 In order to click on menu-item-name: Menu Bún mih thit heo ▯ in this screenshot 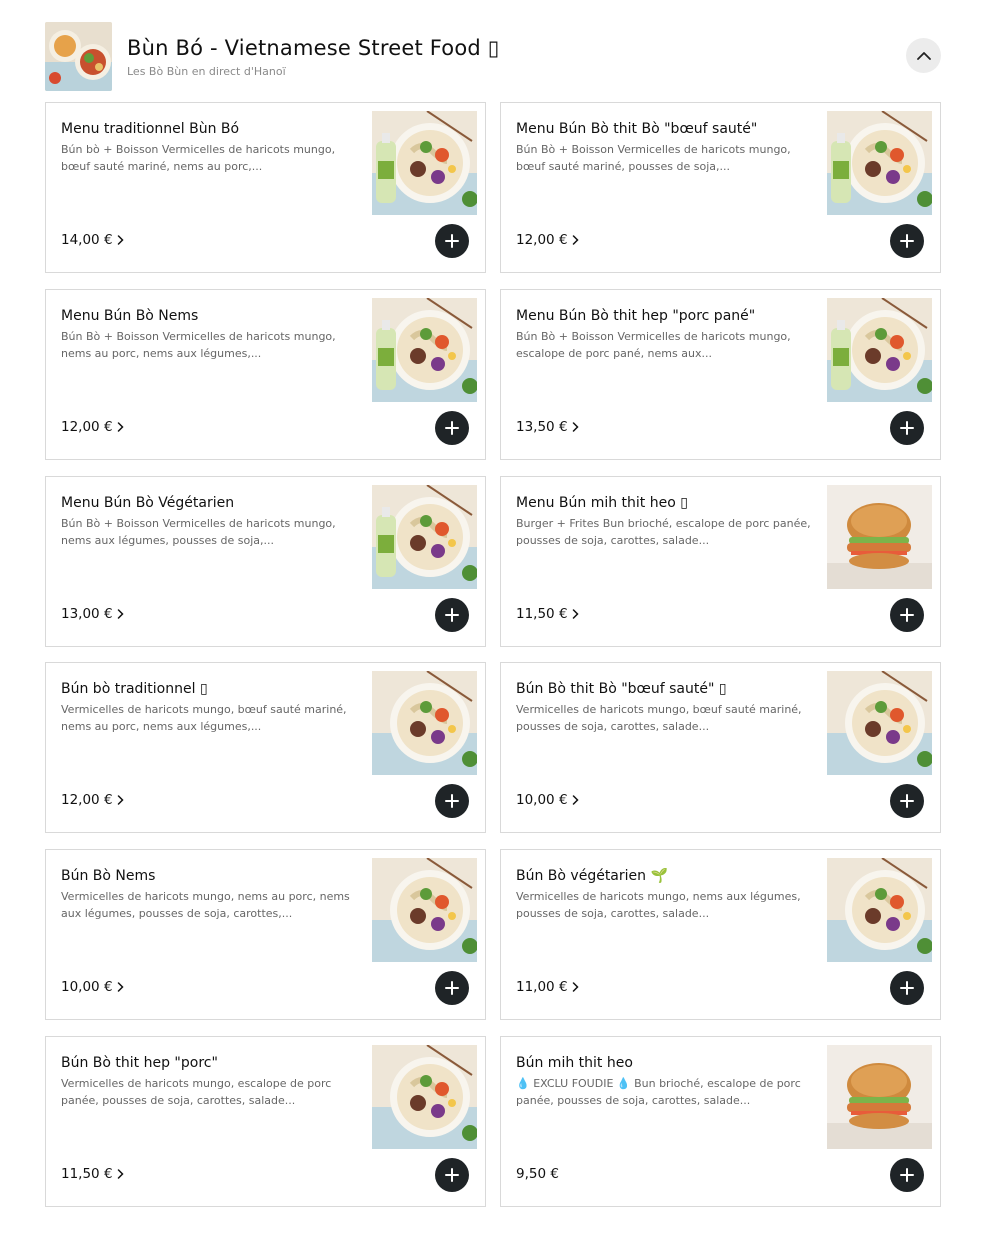, I will do `click(602, 503)`.